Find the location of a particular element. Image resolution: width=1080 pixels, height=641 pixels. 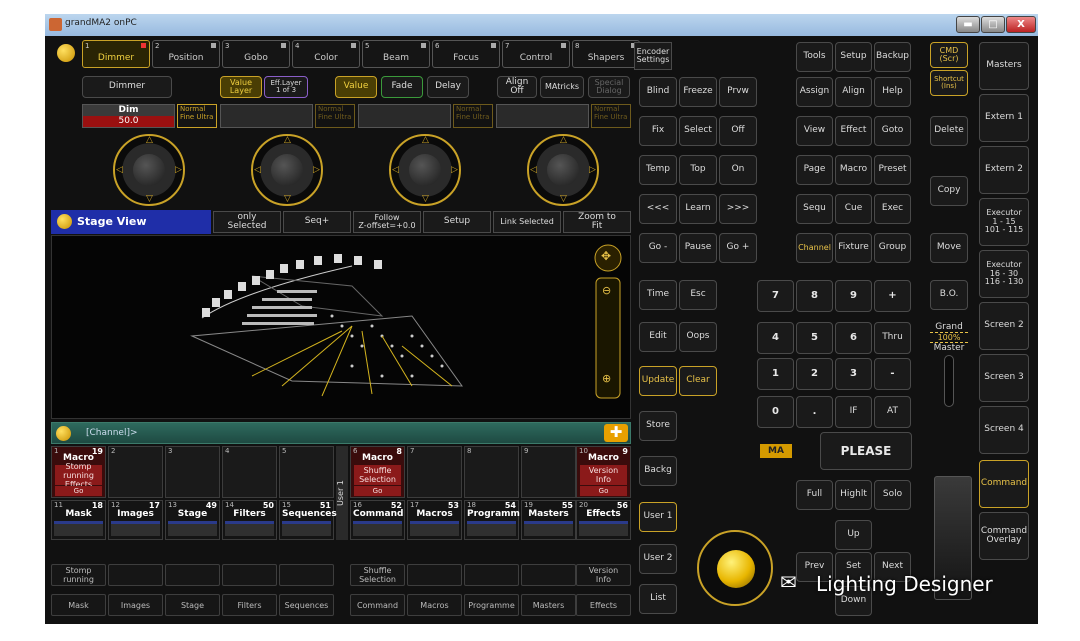

view-key: View is located at coordinates (814, 131).